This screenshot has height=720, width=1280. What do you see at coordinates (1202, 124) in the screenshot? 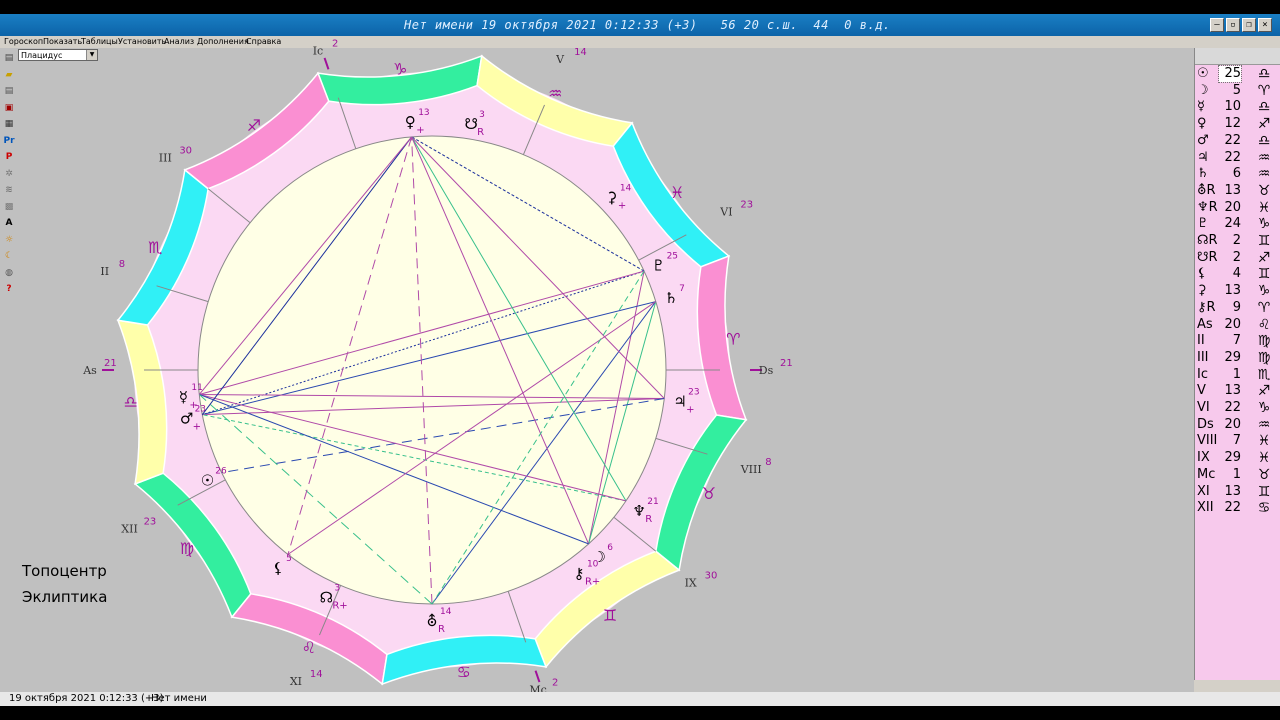
I see `position-body: ♀` at bounding box center [1202, 124].